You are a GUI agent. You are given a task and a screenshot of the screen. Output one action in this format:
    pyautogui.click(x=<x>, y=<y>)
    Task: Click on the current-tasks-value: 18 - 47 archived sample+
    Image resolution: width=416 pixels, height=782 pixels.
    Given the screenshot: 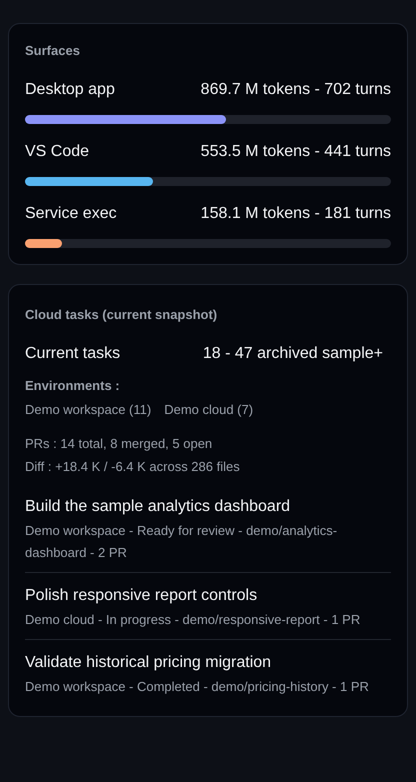 What is the action you would take?
    pyautogui.click(x=292, y=354)
    